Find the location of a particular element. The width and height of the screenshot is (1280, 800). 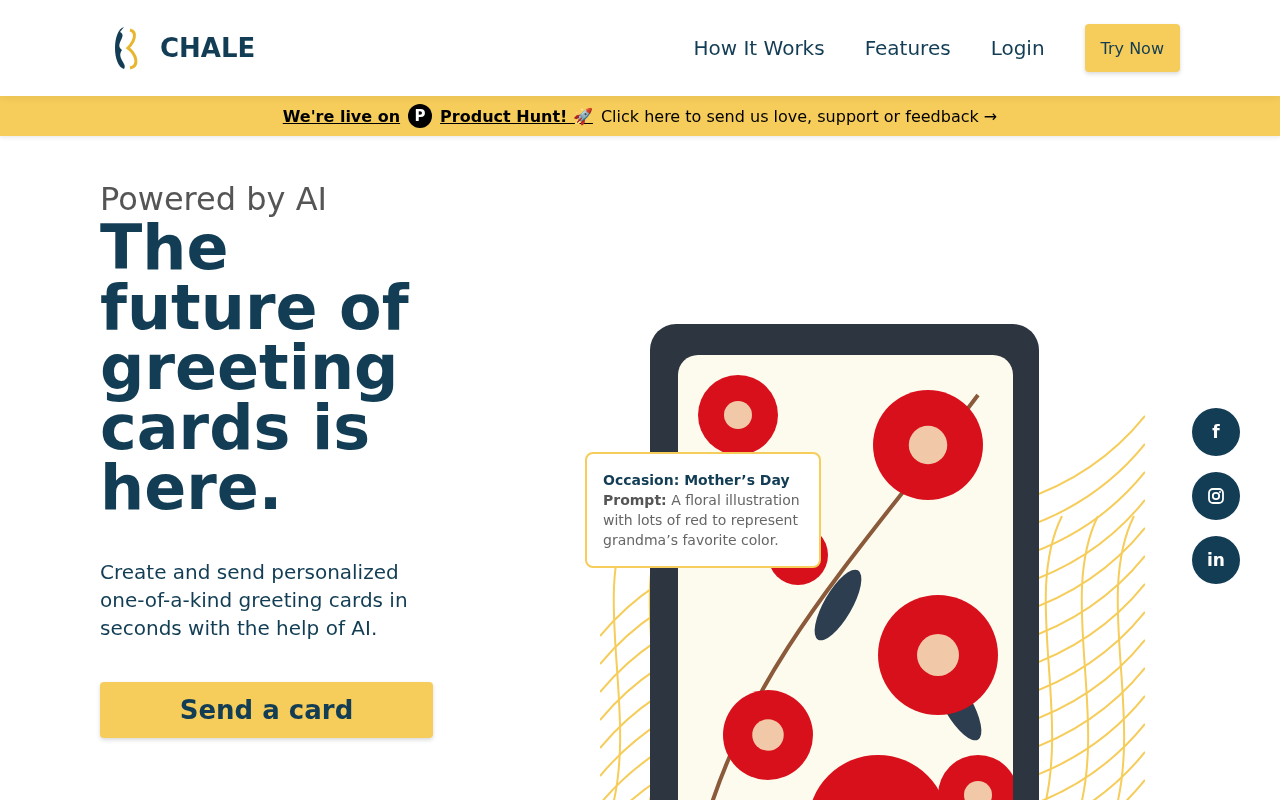

product-hunt-link: Product Hunt! 🚀 is located at coordinates (516, 116).